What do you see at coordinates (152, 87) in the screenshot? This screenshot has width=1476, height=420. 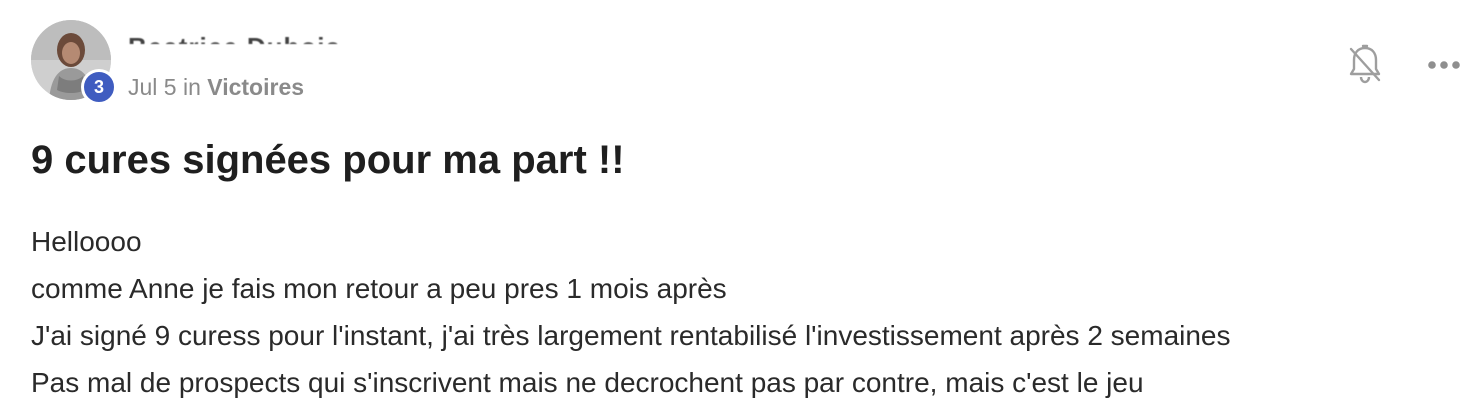 I see `post-date: Jul 5` at bounding box center [152, 87].